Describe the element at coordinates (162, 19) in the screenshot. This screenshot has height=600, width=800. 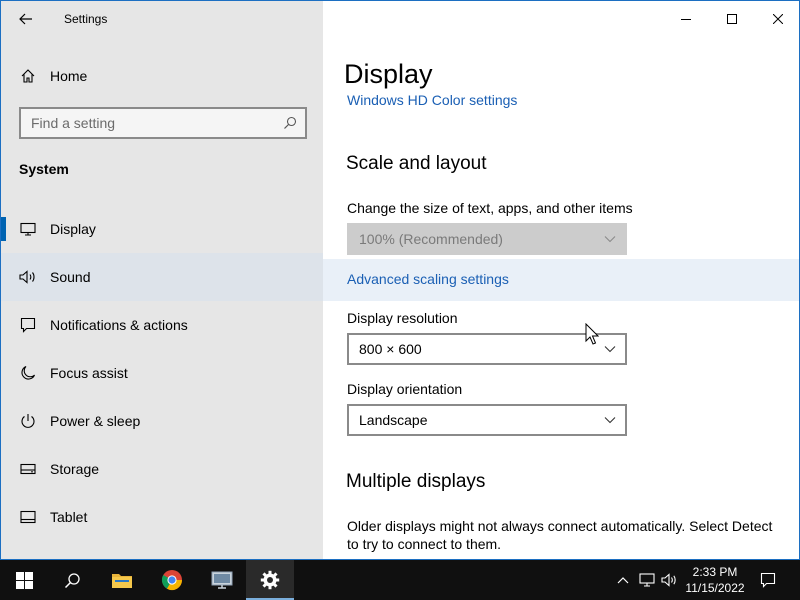
I see `titlebar: Settings` at that location.